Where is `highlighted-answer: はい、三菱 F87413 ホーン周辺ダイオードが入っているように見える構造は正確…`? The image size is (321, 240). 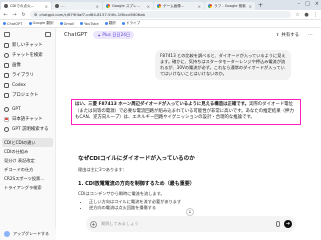
highlighted-answer: はい、三菱 F87413 ホーン周辺ダイオードが入っているように見える構造は正確… is located at coordinates (186, 112).